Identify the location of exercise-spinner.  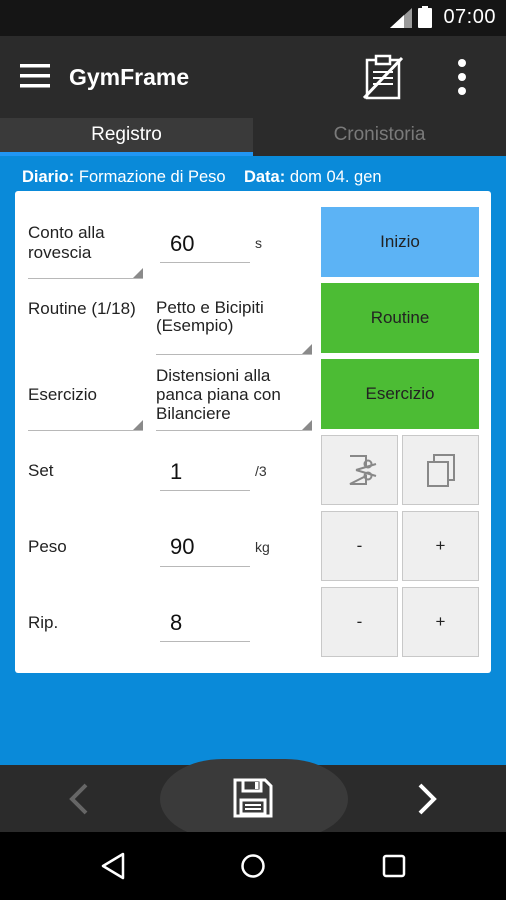
(234, 425).